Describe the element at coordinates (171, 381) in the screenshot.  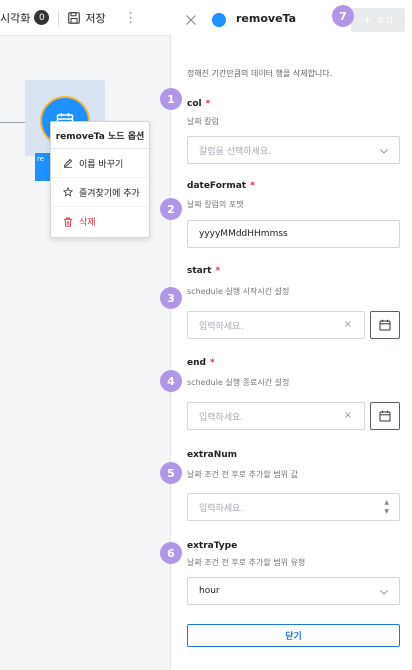
I see `step-badge-4: 4` at that location.